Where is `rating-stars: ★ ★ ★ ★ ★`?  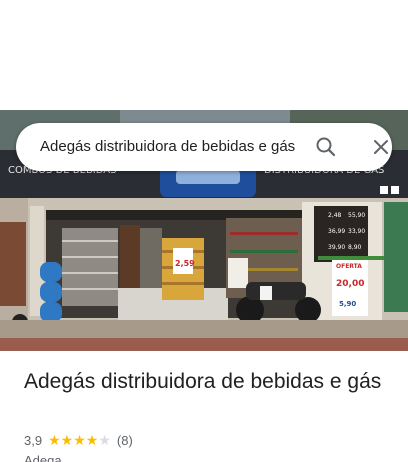 rating-stars: ★ ★ ★ ★ ★ is located at coordinates (79, 440).